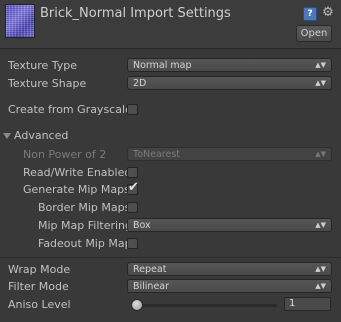  Describe the element at coordinates (229, 83) in the screenshot. I see `texture-shape-dropdown: 2D ▲▼` at that location.